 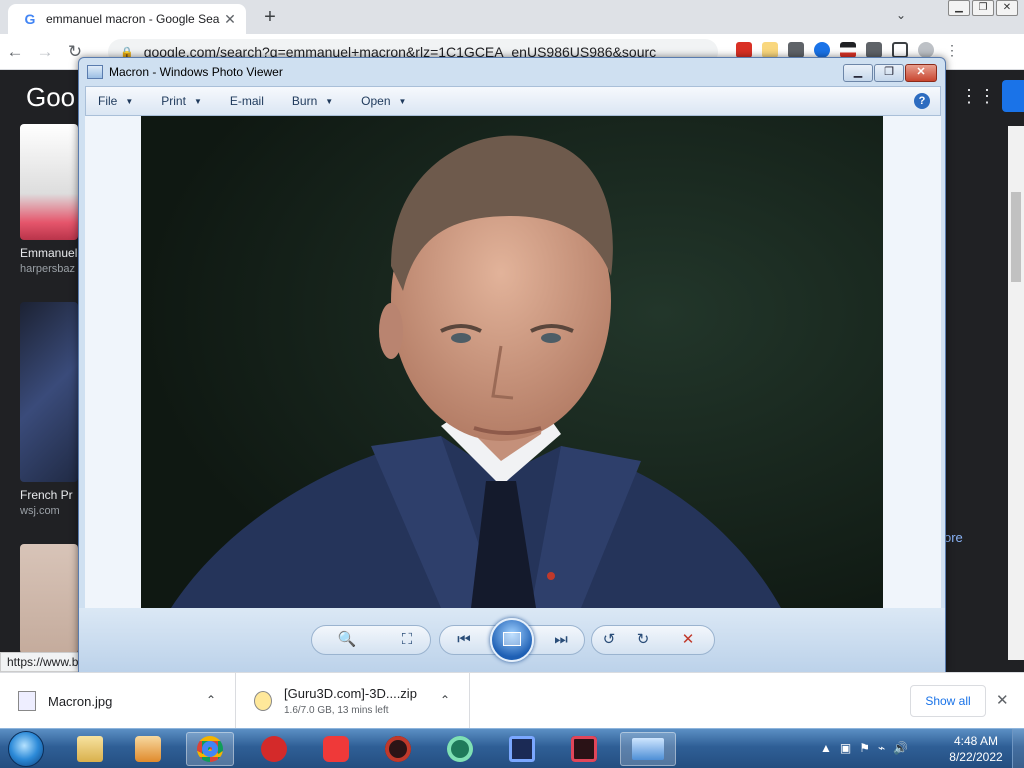 What do you see at coordinates (648, 749) in the screenshot?
I see `taskbar-photo-viewer` at bounding box center [648, 749].